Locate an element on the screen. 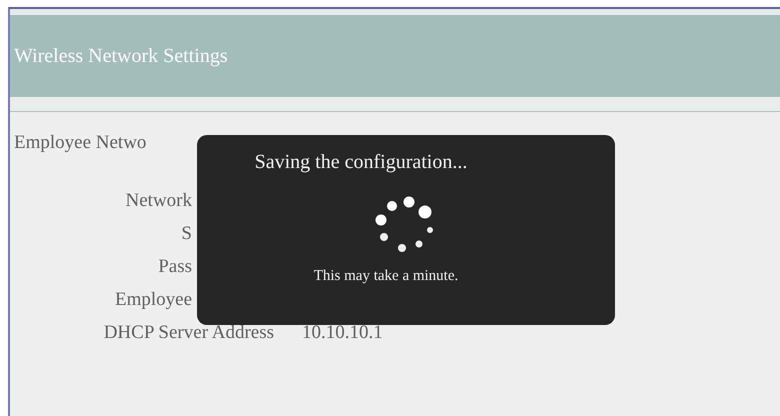 The image size is (780, 416). section-title: Employee Netwo is located at coordinates (81, 143).